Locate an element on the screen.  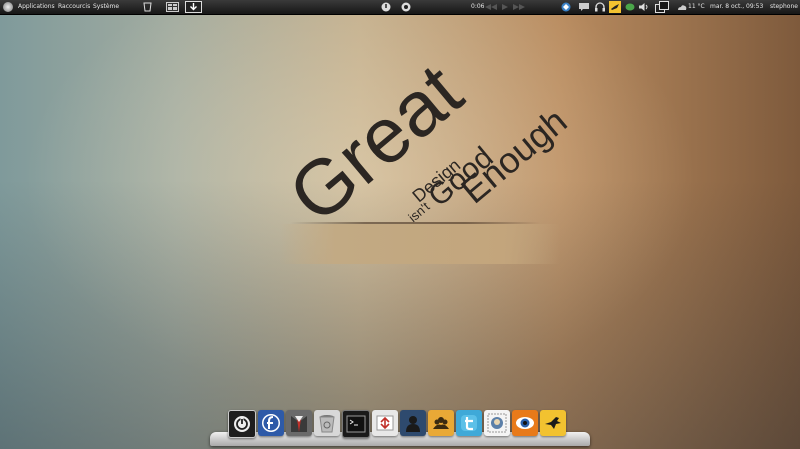
fedora-icon is located at coordinates (271, 423).